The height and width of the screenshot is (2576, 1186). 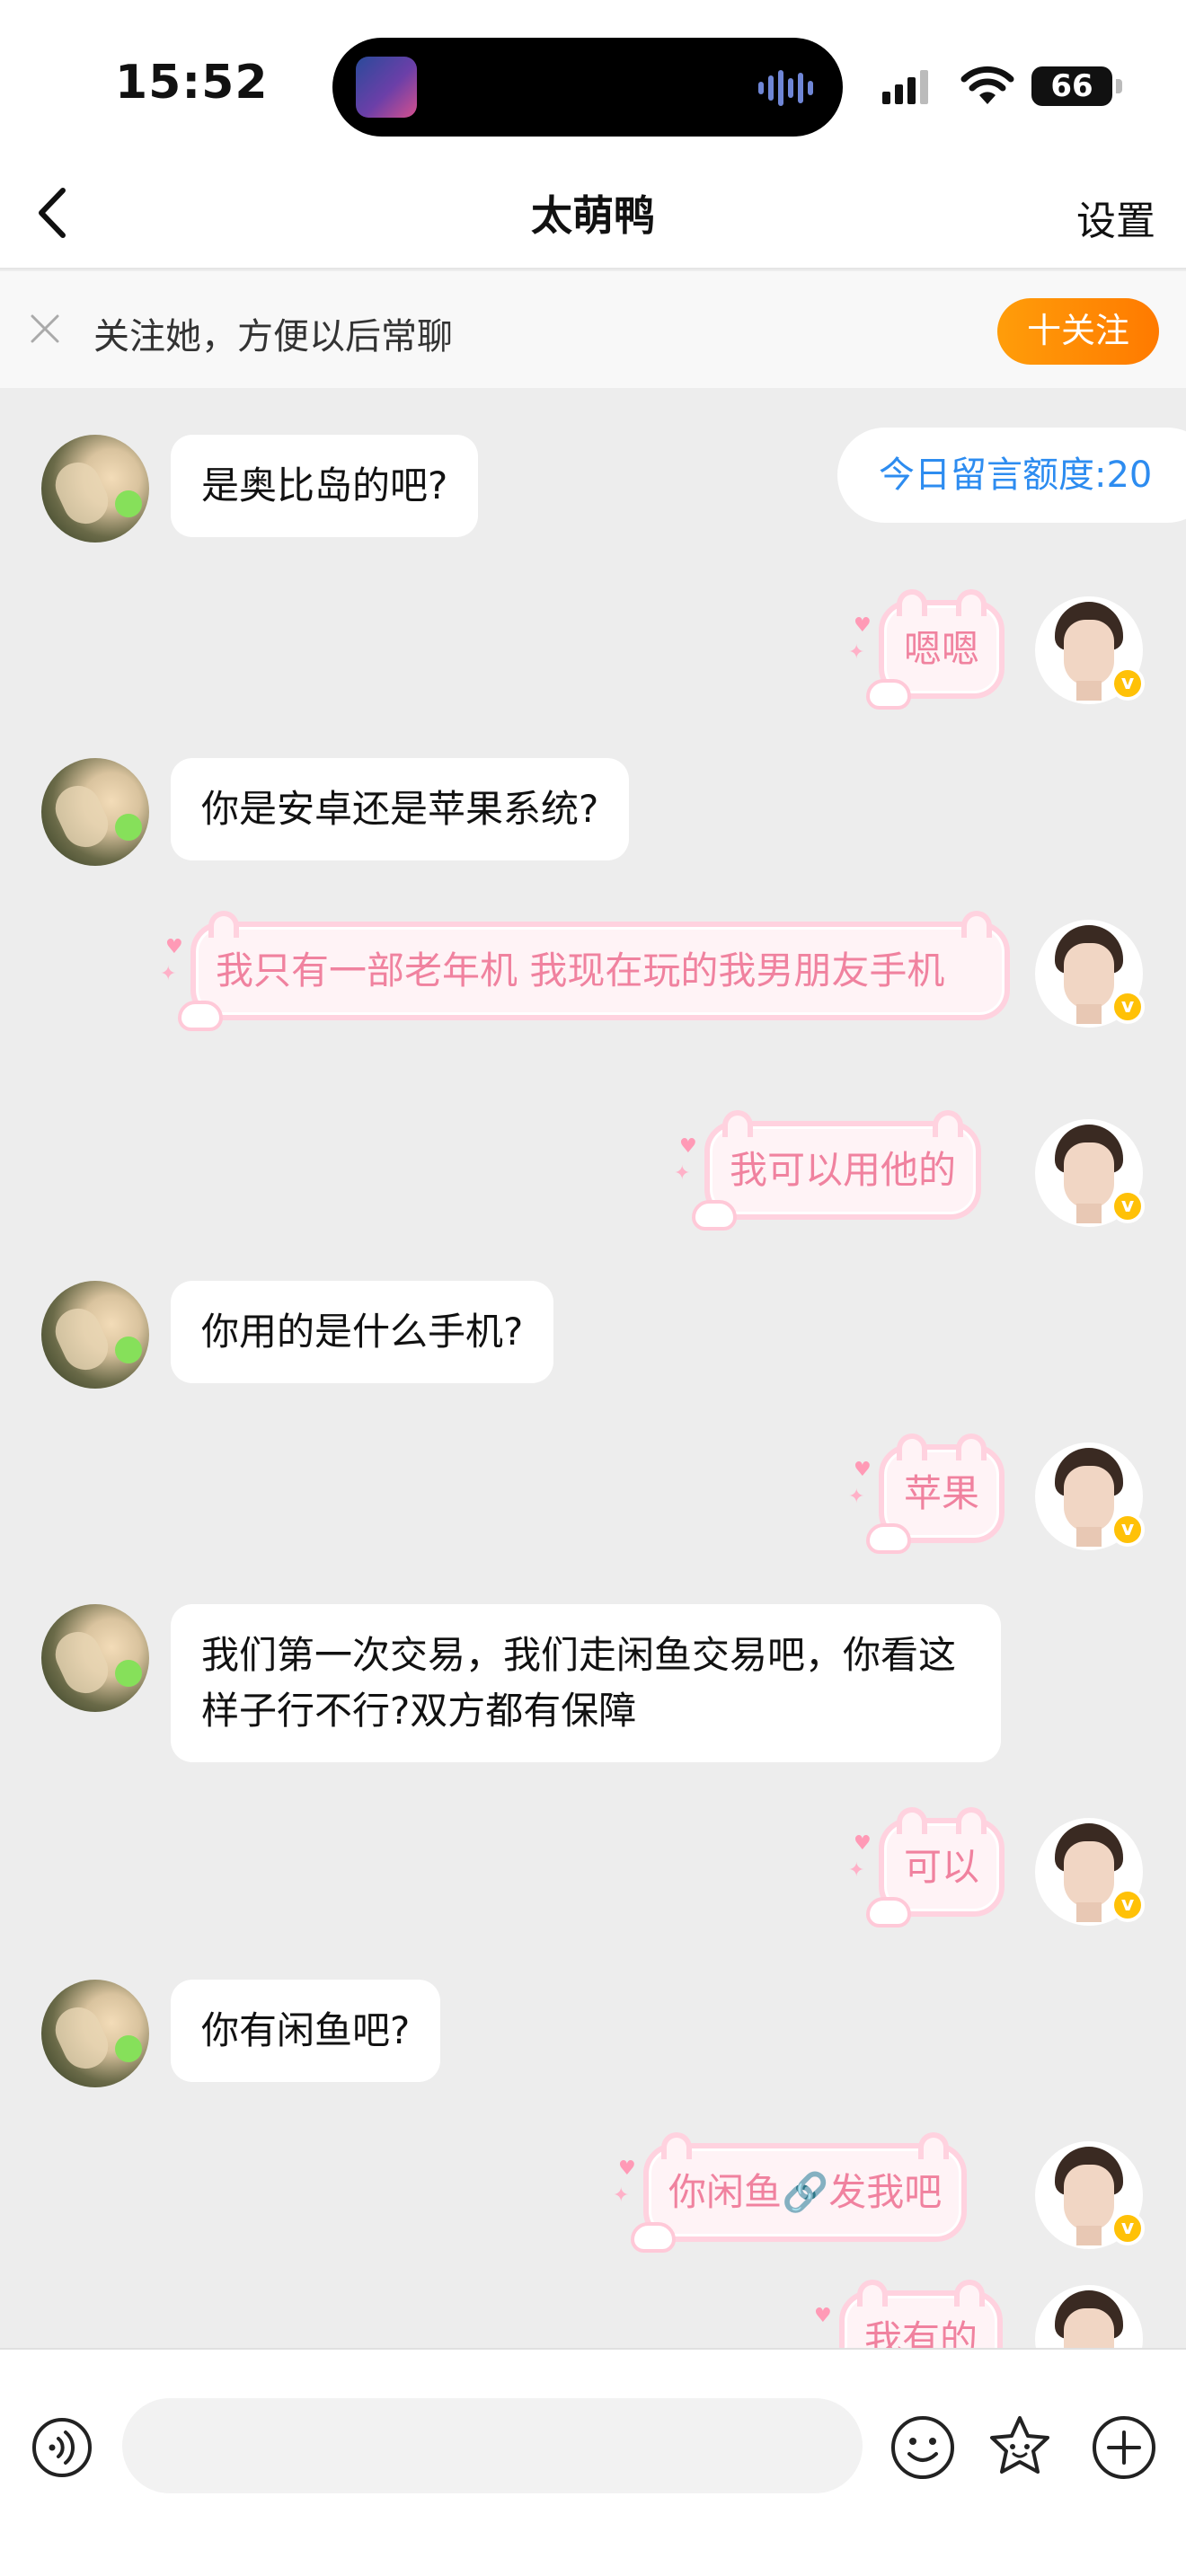 I want to click on wifi-icon, so click(x=987, y=85).